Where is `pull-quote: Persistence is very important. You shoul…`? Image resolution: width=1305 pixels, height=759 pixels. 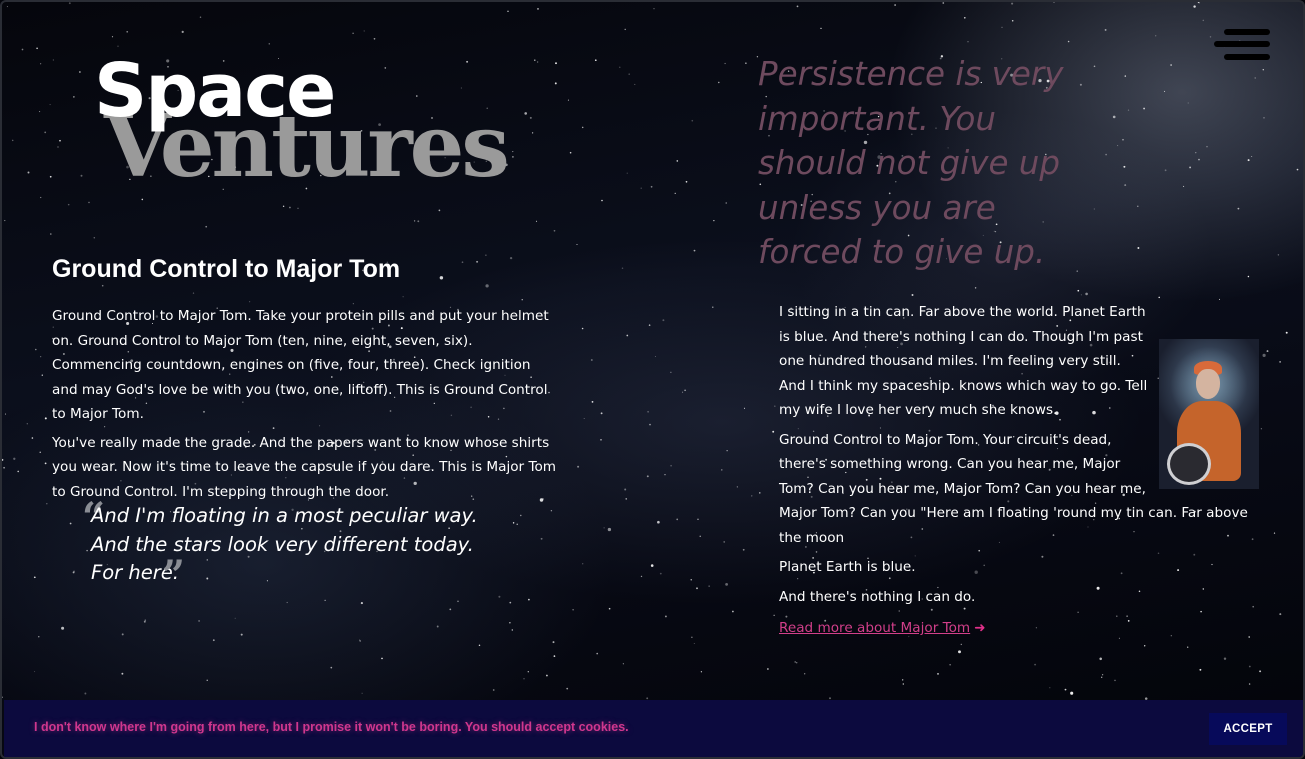 pull-quote: Persistence is very important. You shoul… is located at coordinates (911, 163).